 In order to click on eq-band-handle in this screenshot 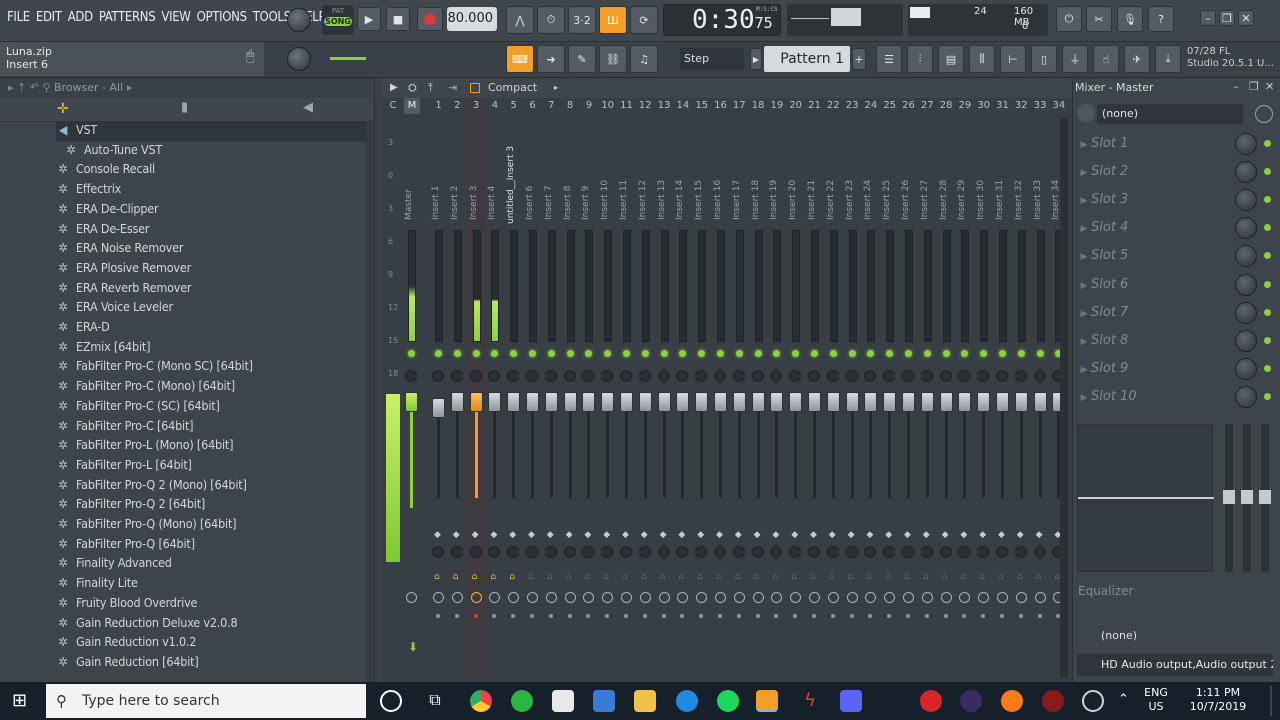, I will do `click(1265, 497)`.